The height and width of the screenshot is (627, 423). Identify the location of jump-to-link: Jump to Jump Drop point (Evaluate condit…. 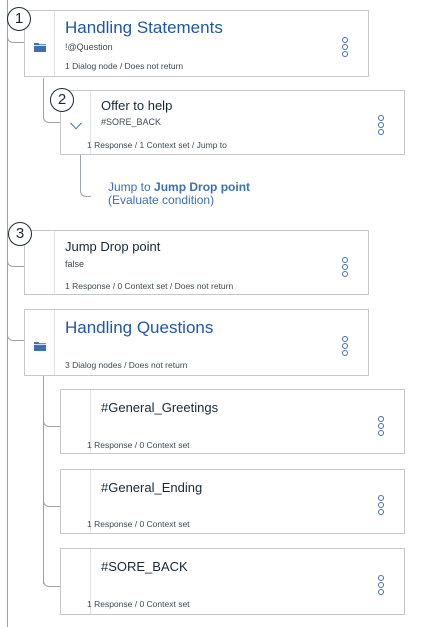
(179, 194).